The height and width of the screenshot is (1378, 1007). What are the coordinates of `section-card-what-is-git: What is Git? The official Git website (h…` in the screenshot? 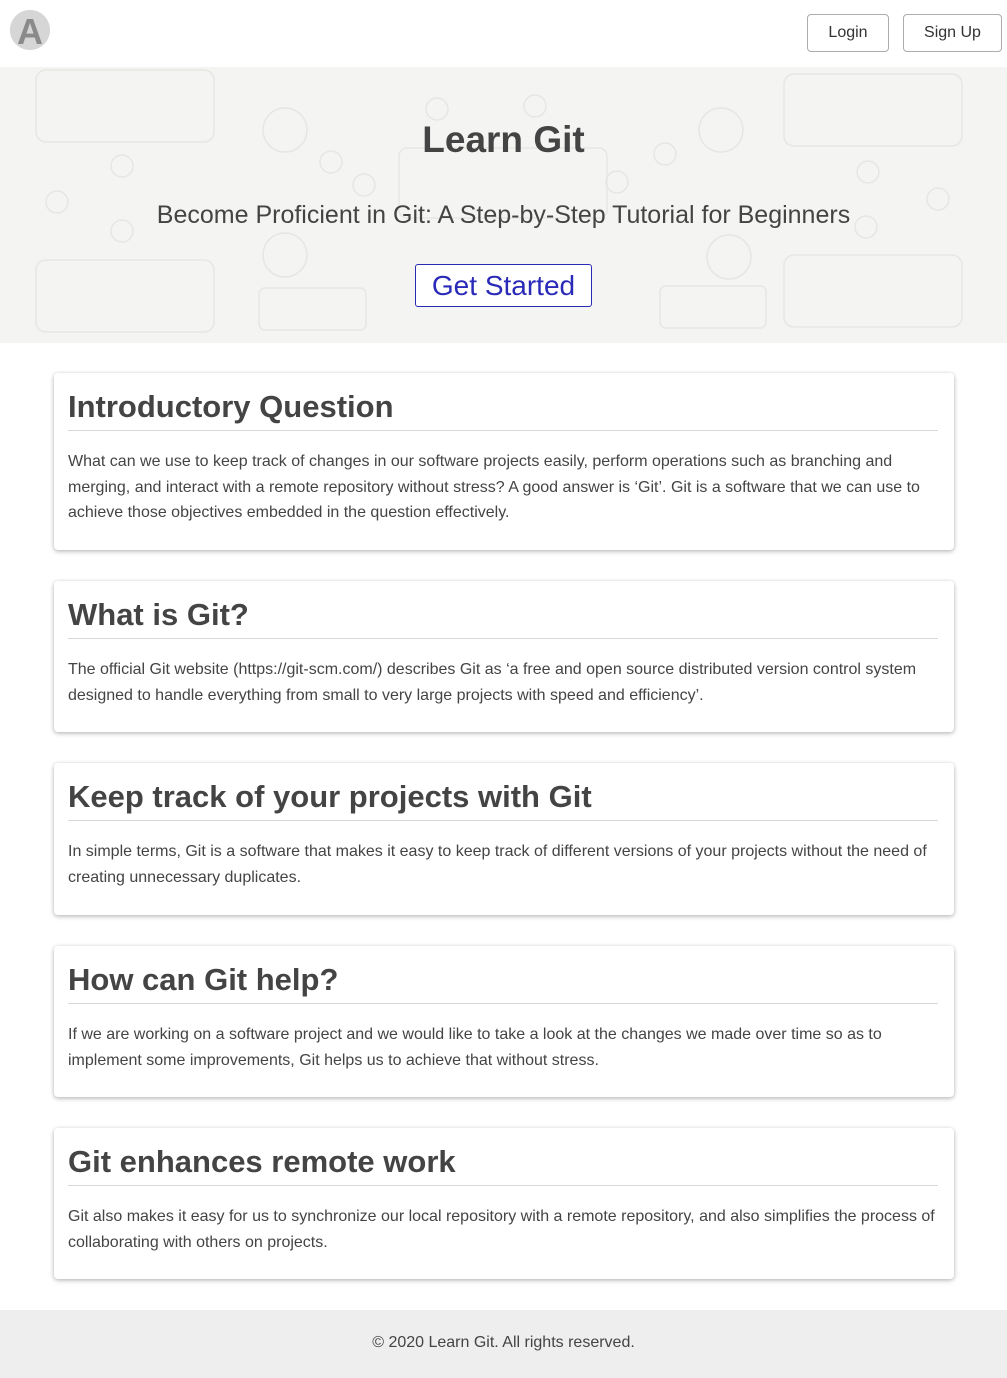 It's located at (504, 656).